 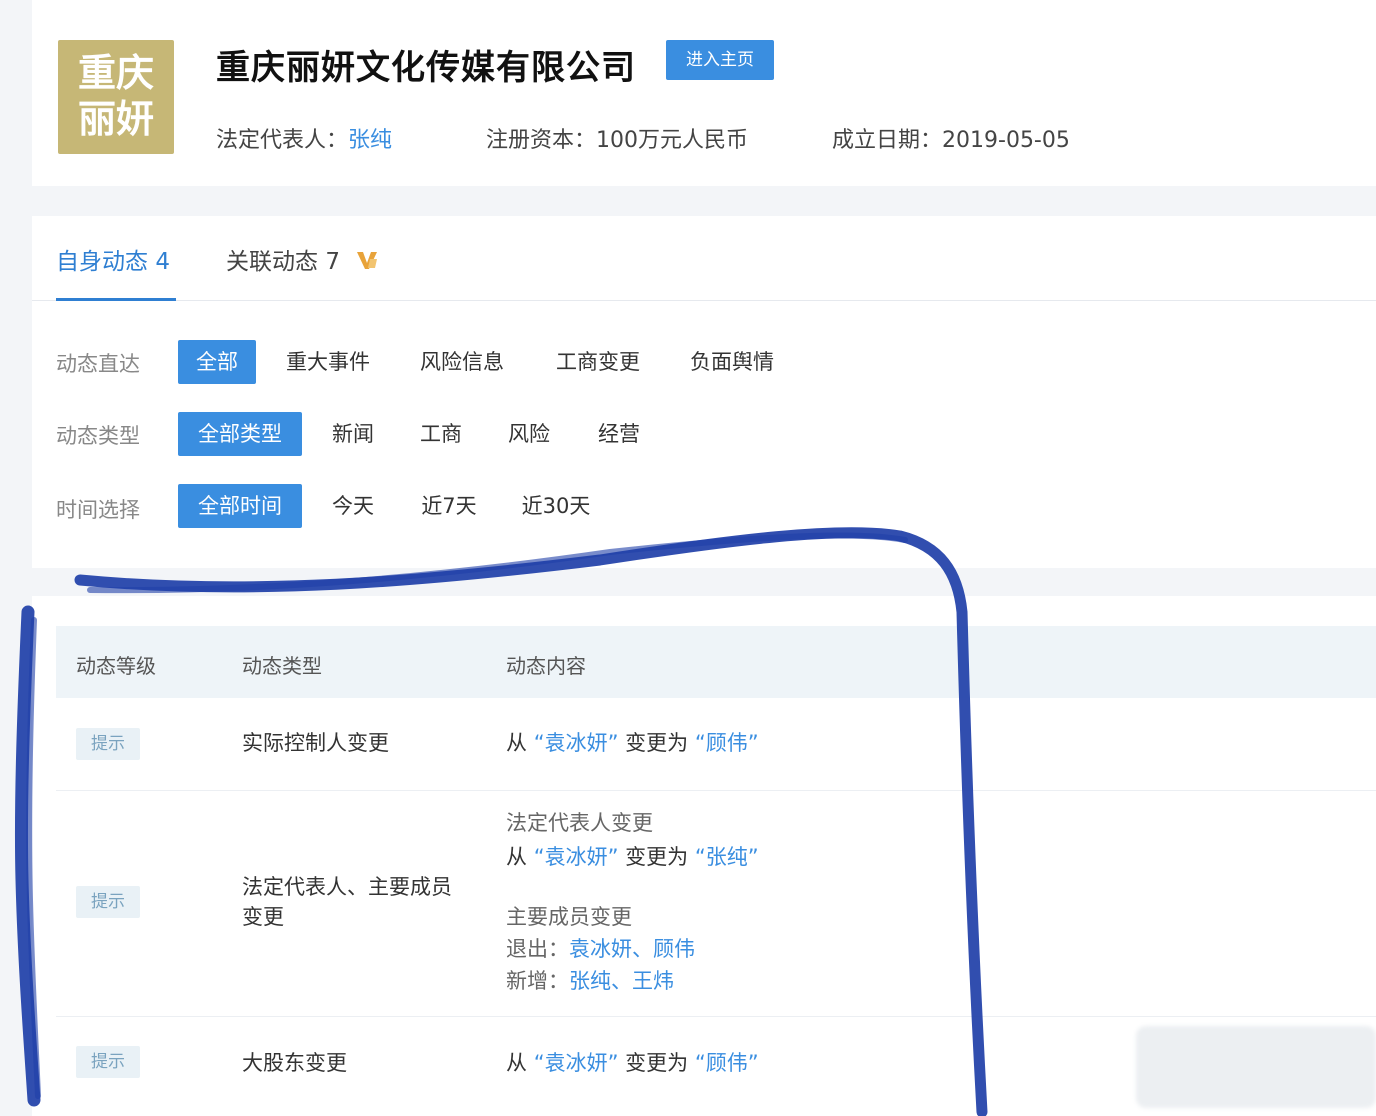 What do you see at coordinates (632, 949) in the screenshot?
I see `person-link: 袁冰妍、顾伟` at bounding box center [632, 949].